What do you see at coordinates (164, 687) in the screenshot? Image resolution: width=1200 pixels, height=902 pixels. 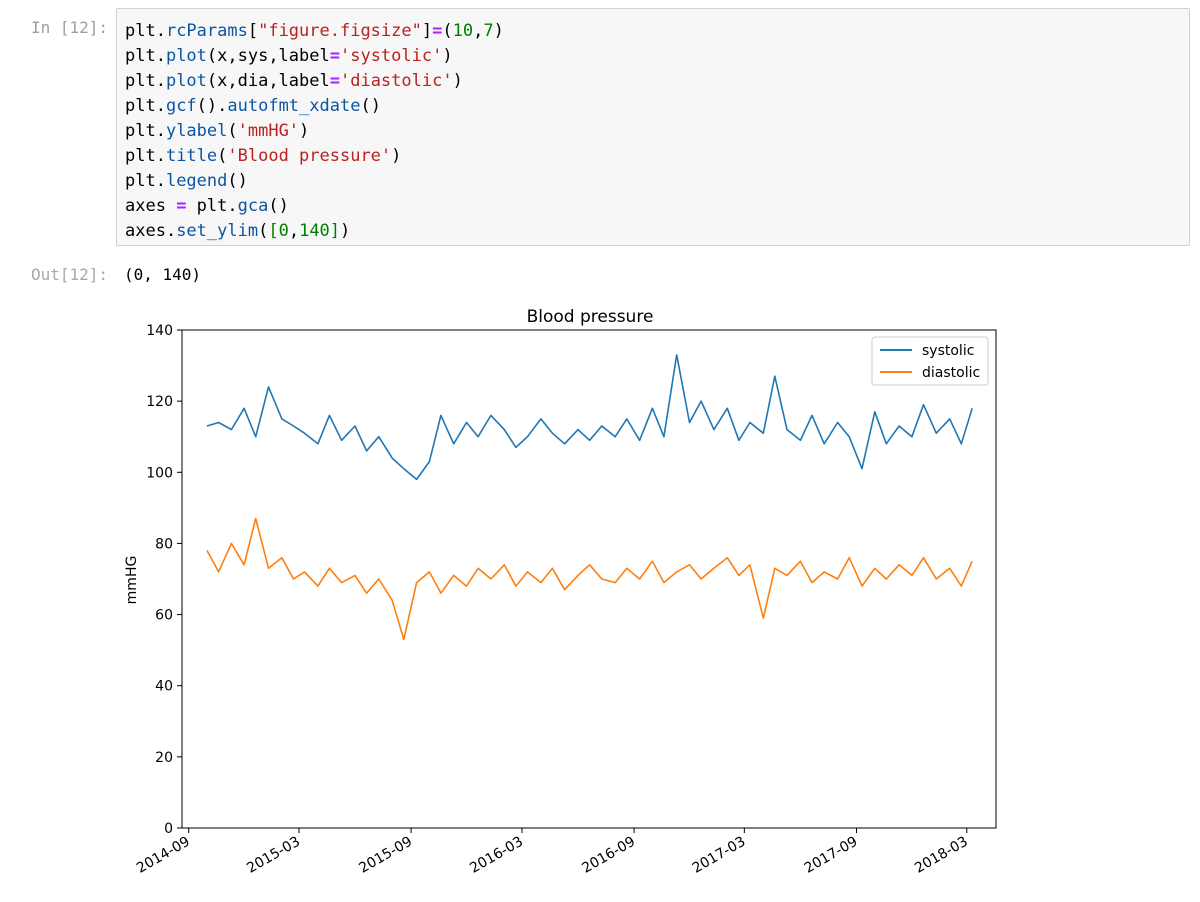 I see `y-tick-label: 40` at bounding box center [164, 687].